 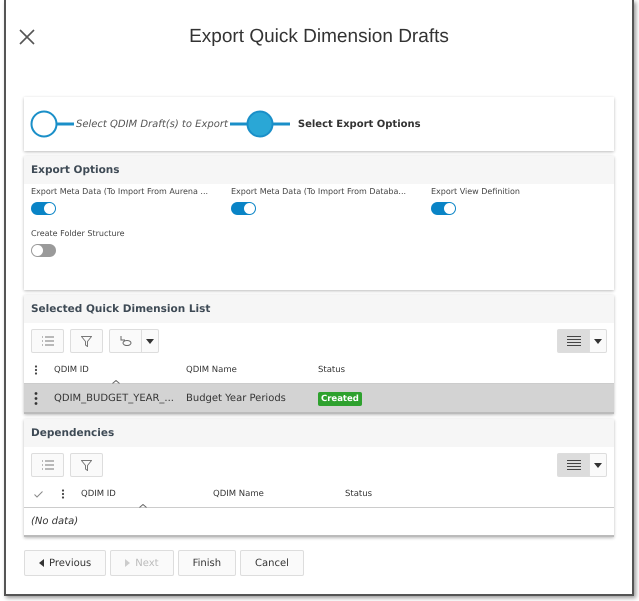 I want to click on dialog-button: Finish, so click(x=207, y=563).